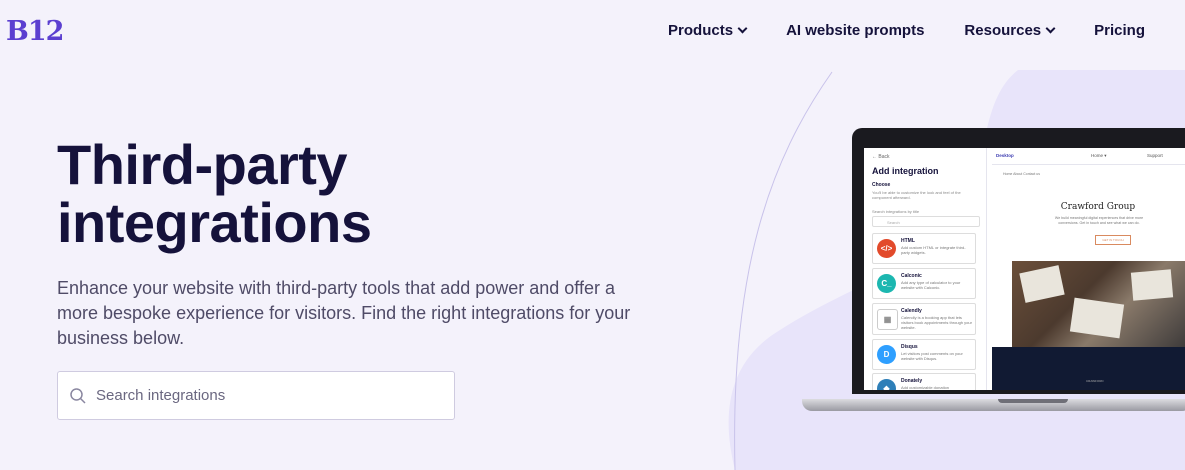 The height and width of the screenshot is (470, 1185). I want to click on nav-pricing-label: Pricing, so click(1119, 30).